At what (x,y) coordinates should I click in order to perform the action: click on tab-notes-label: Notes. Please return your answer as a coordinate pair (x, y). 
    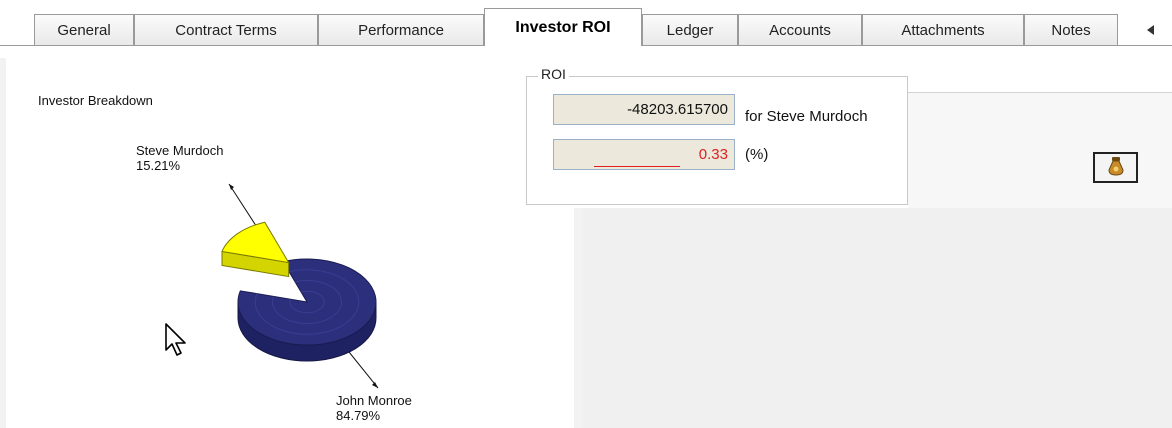
    Looking at the image, I should click on (1071, 30).